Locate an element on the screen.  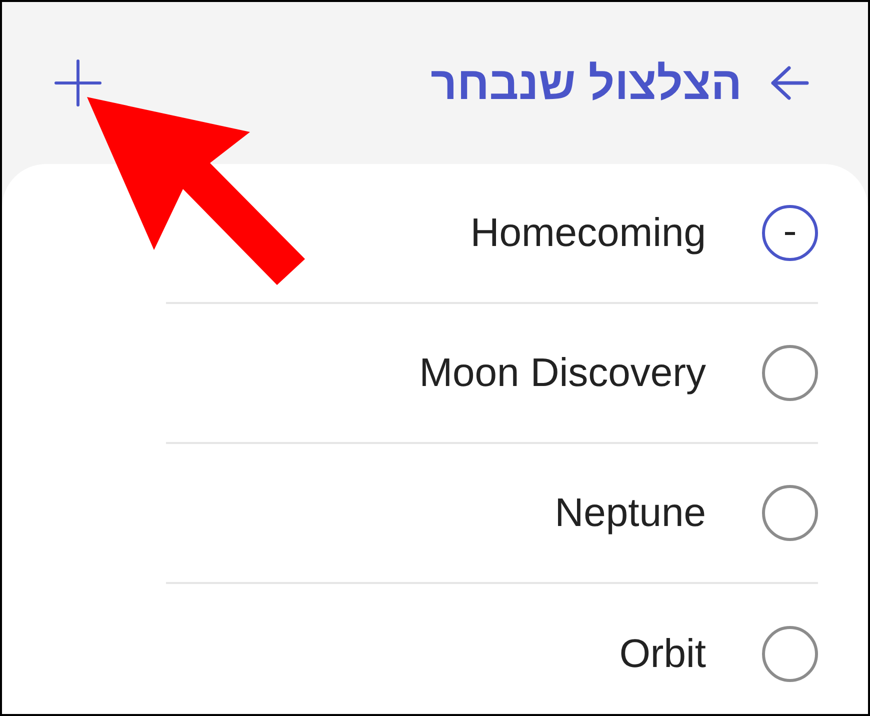
ringtone-name: Orbit is located at coordinates (662, 654).